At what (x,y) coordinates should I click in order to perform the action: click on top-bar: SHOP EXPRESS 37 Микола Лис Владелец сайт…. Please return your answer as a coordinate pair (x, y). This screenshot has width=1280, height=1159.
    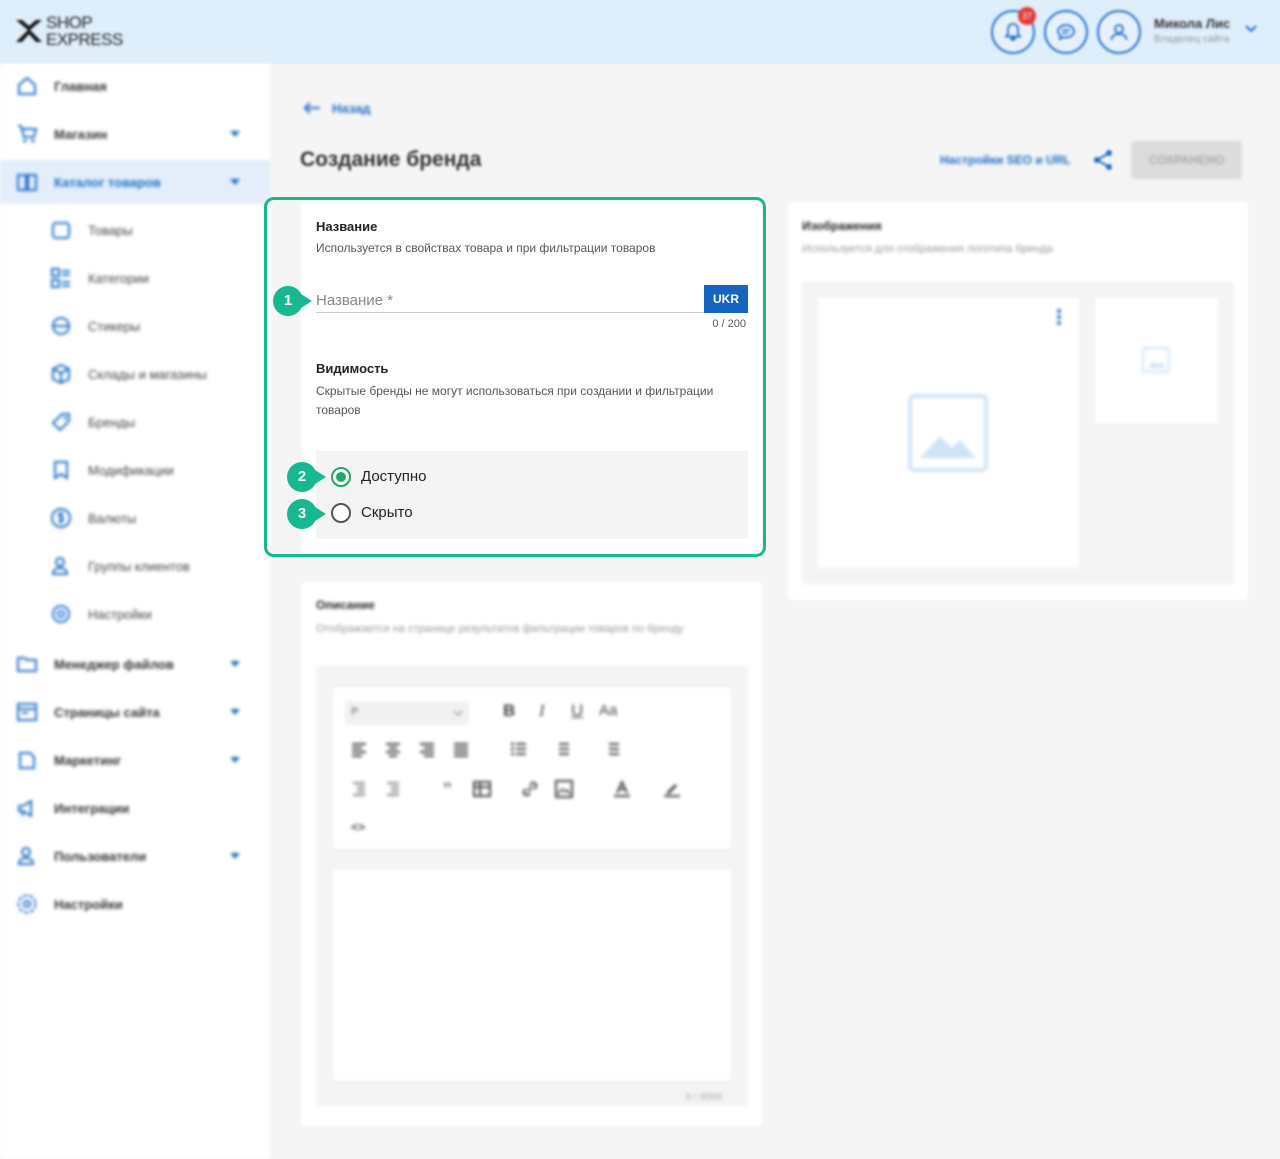
    Looking at the image, I should click on (640, 32).